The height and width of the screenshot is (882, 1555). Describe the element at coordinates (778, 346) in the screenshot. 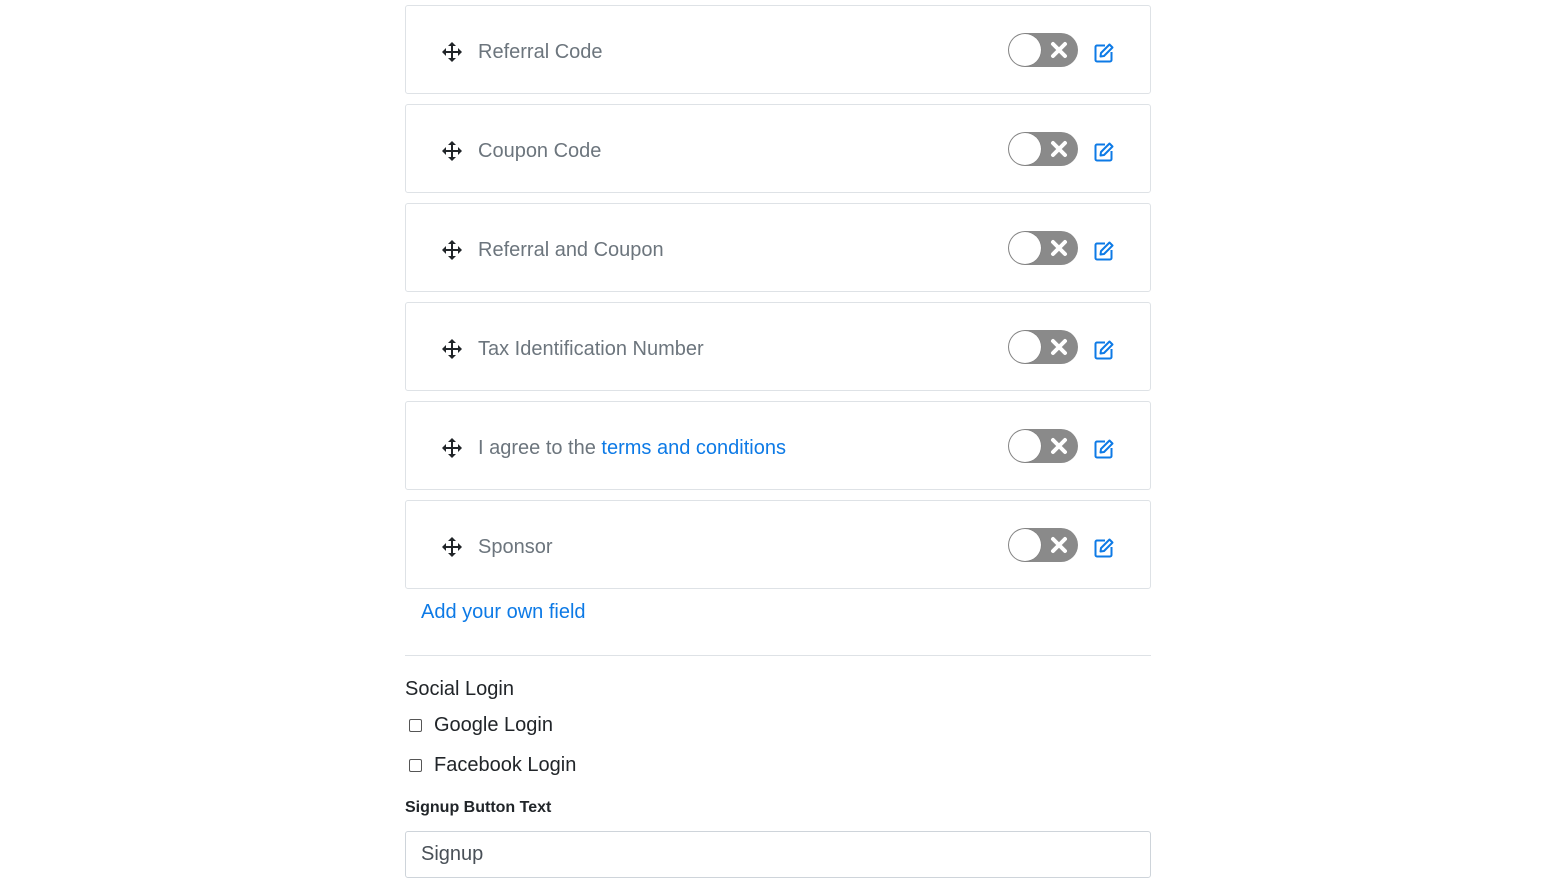

I see `field-row-tax-identification-number: Tax Identification Number` at that location.